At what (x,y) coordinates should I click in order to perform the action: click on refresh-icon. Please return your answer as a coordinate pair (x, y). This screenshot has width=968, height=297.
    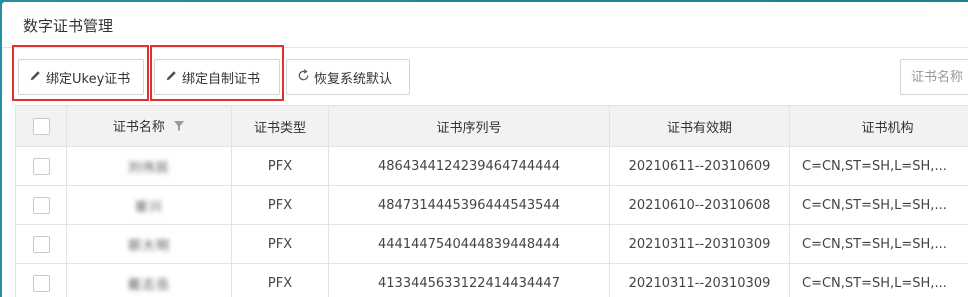
    Looking at the image, I should click on (303, 77).